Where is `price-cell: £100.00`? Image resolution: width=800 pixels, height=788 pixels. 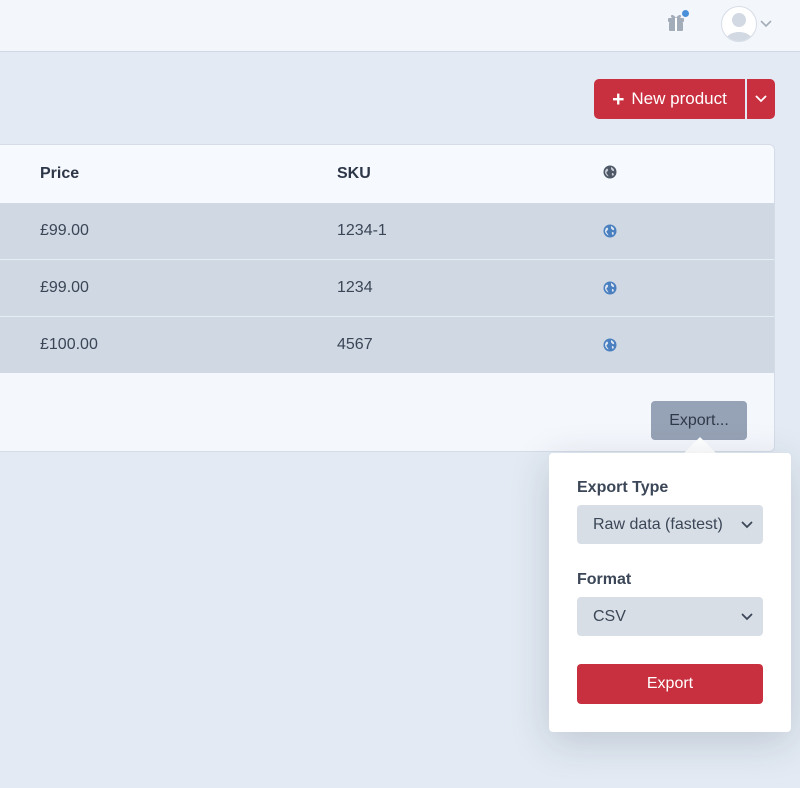
price-cell: £100.00 is located at coordinates (69, 344).